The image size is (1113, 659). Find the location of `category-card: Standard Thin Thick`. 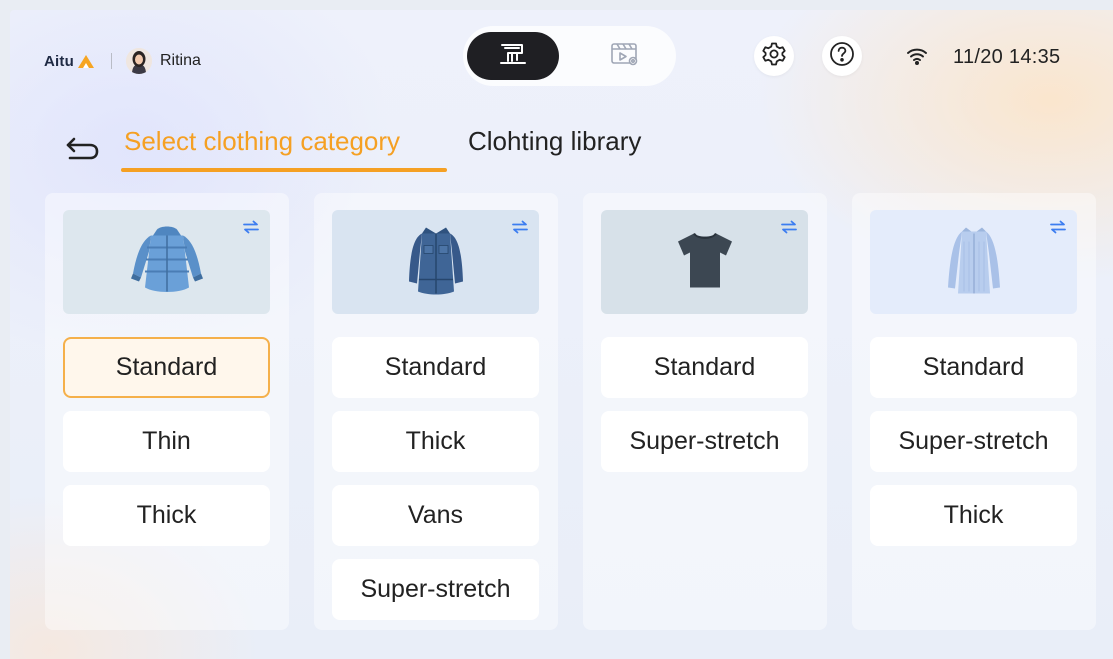

category-card: Standard Thin Thick is located at coordinates (167, 411).